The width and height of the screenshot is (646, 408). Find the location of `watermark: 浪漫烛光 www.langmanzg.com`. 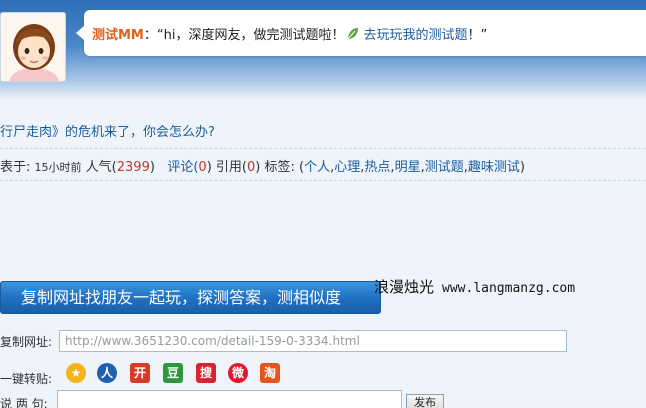

watermark: 浪漫烛光 www.langmanzg.com is located at coordinates (474, 286).